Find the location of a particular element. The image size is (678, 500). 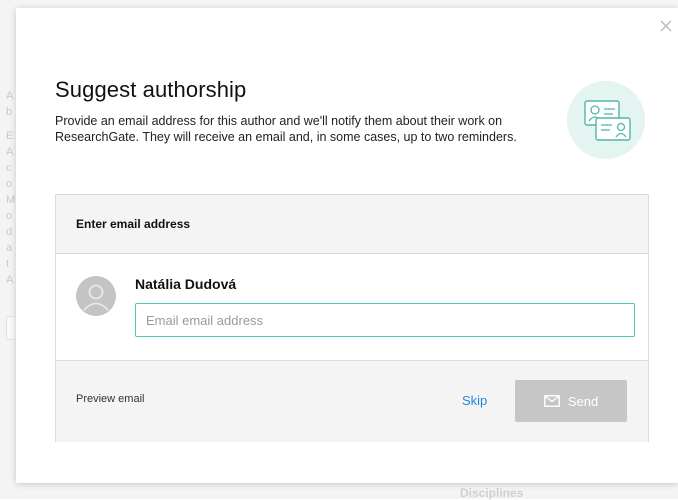

skip-link: Skip is located at coordinates (474, 400).